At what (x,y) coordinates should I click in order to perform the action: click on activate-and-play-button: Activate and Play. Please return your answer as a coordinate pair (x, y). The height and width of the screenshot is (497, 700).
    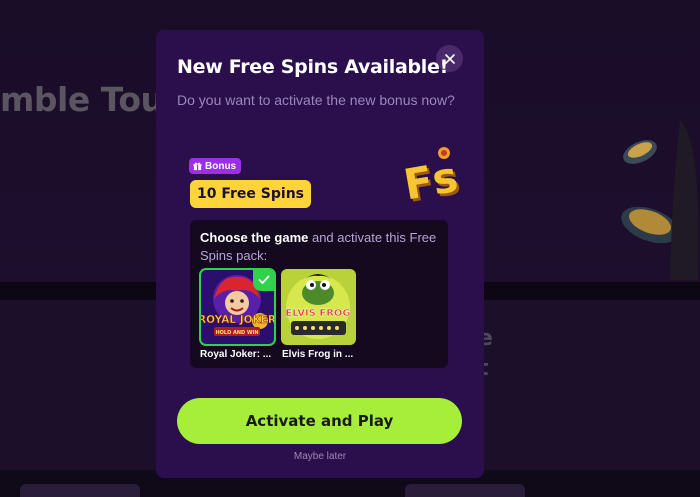
    Looking at the image, I should click on (319, 421).